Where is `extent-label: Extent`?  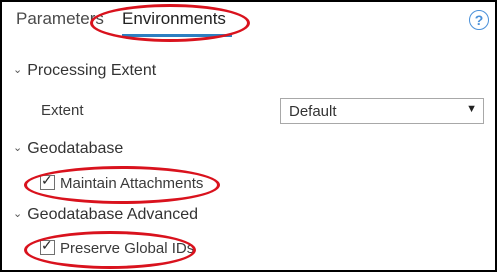
extent-label: Extent is located at coordinates (62, 110).